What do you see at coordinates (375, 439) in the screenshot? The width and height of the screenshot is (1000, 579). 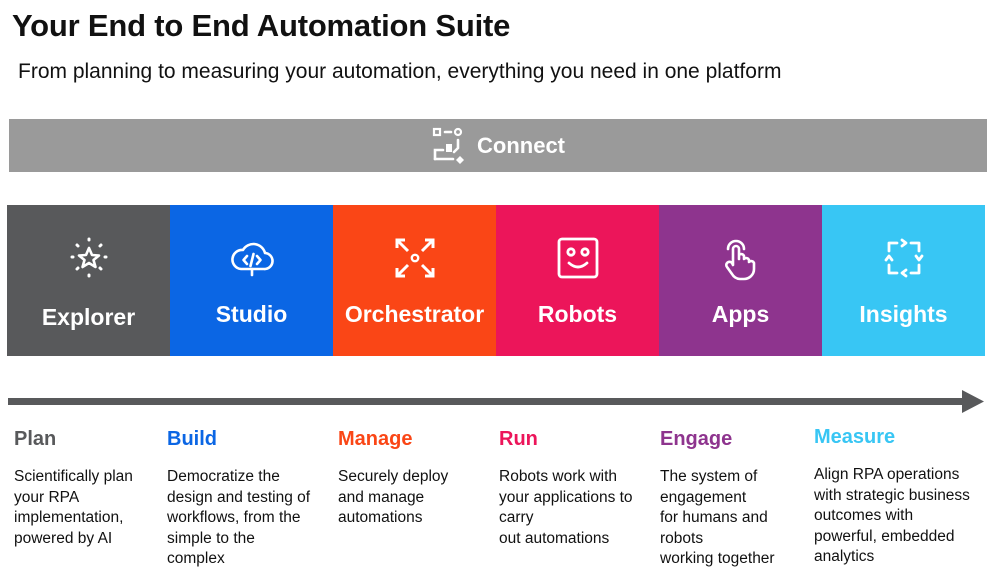 I see `stage-title: Manage` at bounding box center [375, 439].